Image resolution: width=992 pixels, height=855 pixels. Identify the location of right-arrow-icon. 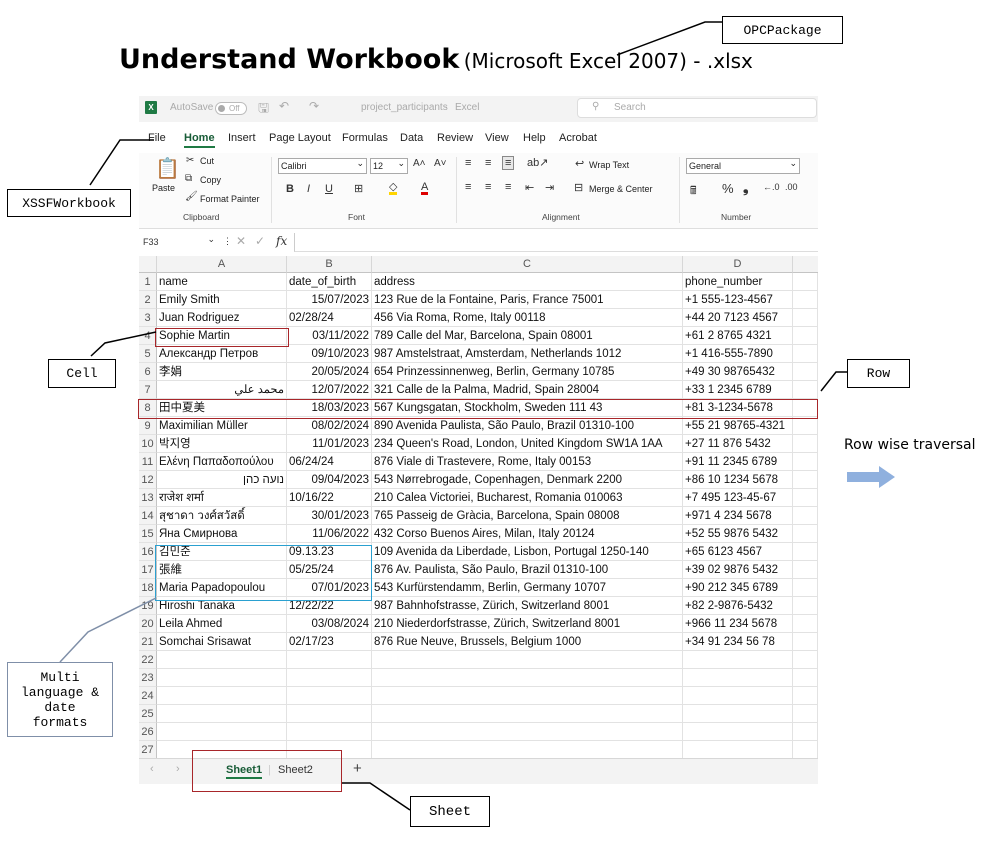
(871, 477).